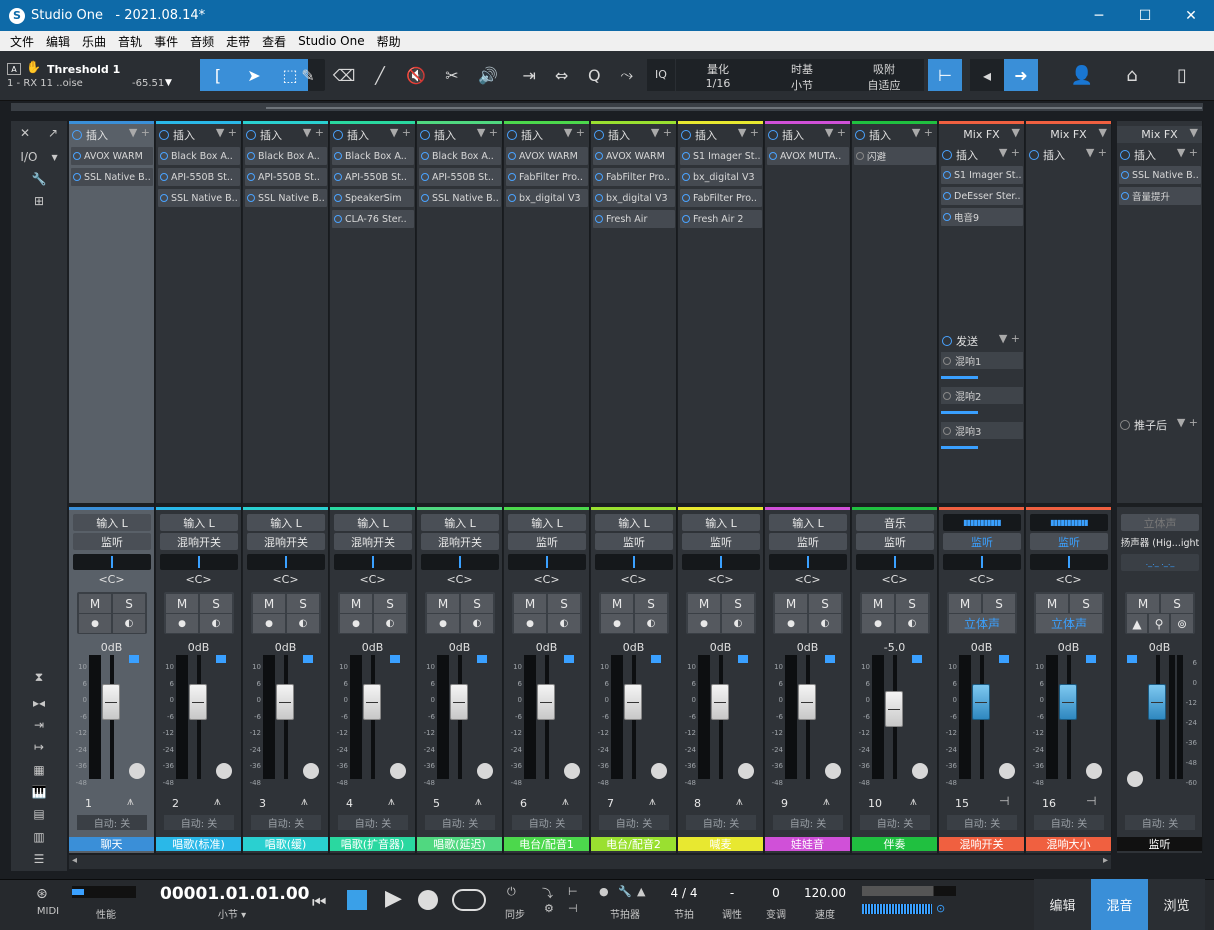 The height and width of the screenshot is (930, 1214). I want to click on screen-icon: ▯, so click(1182, 75).